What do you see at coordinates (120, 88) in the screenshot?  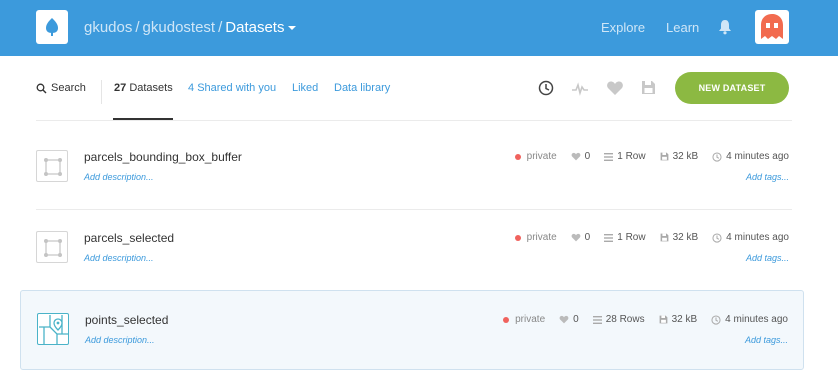 I see `datasets-count: 27` at bounding box center [120, 88].